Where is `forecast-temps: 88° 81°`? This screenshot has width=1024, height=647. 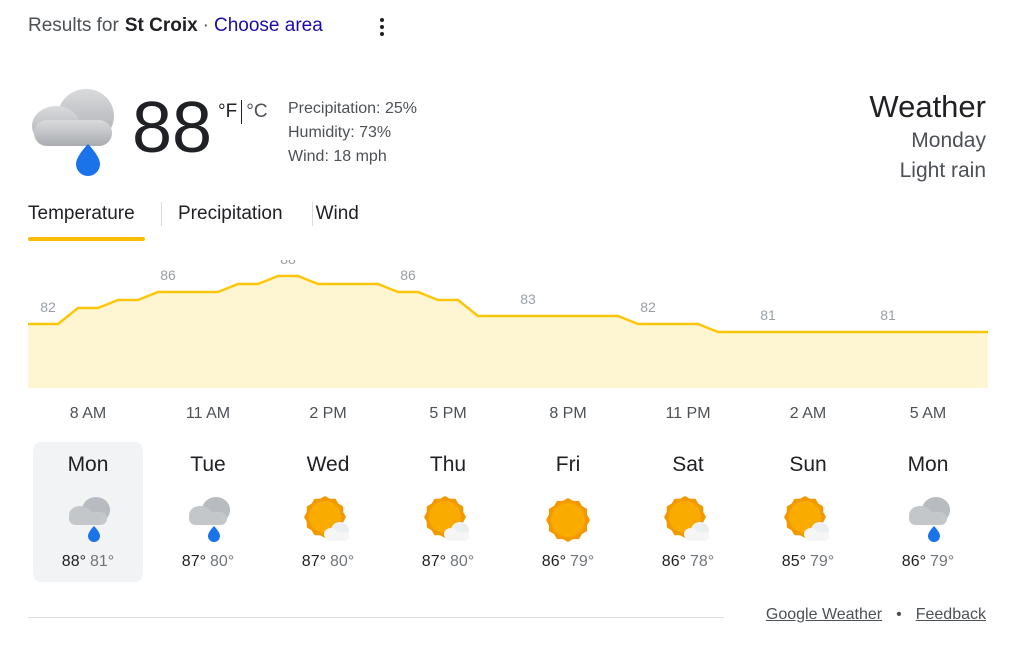 forecast-temps: 88° 81° is located at coordinates (88, 562).